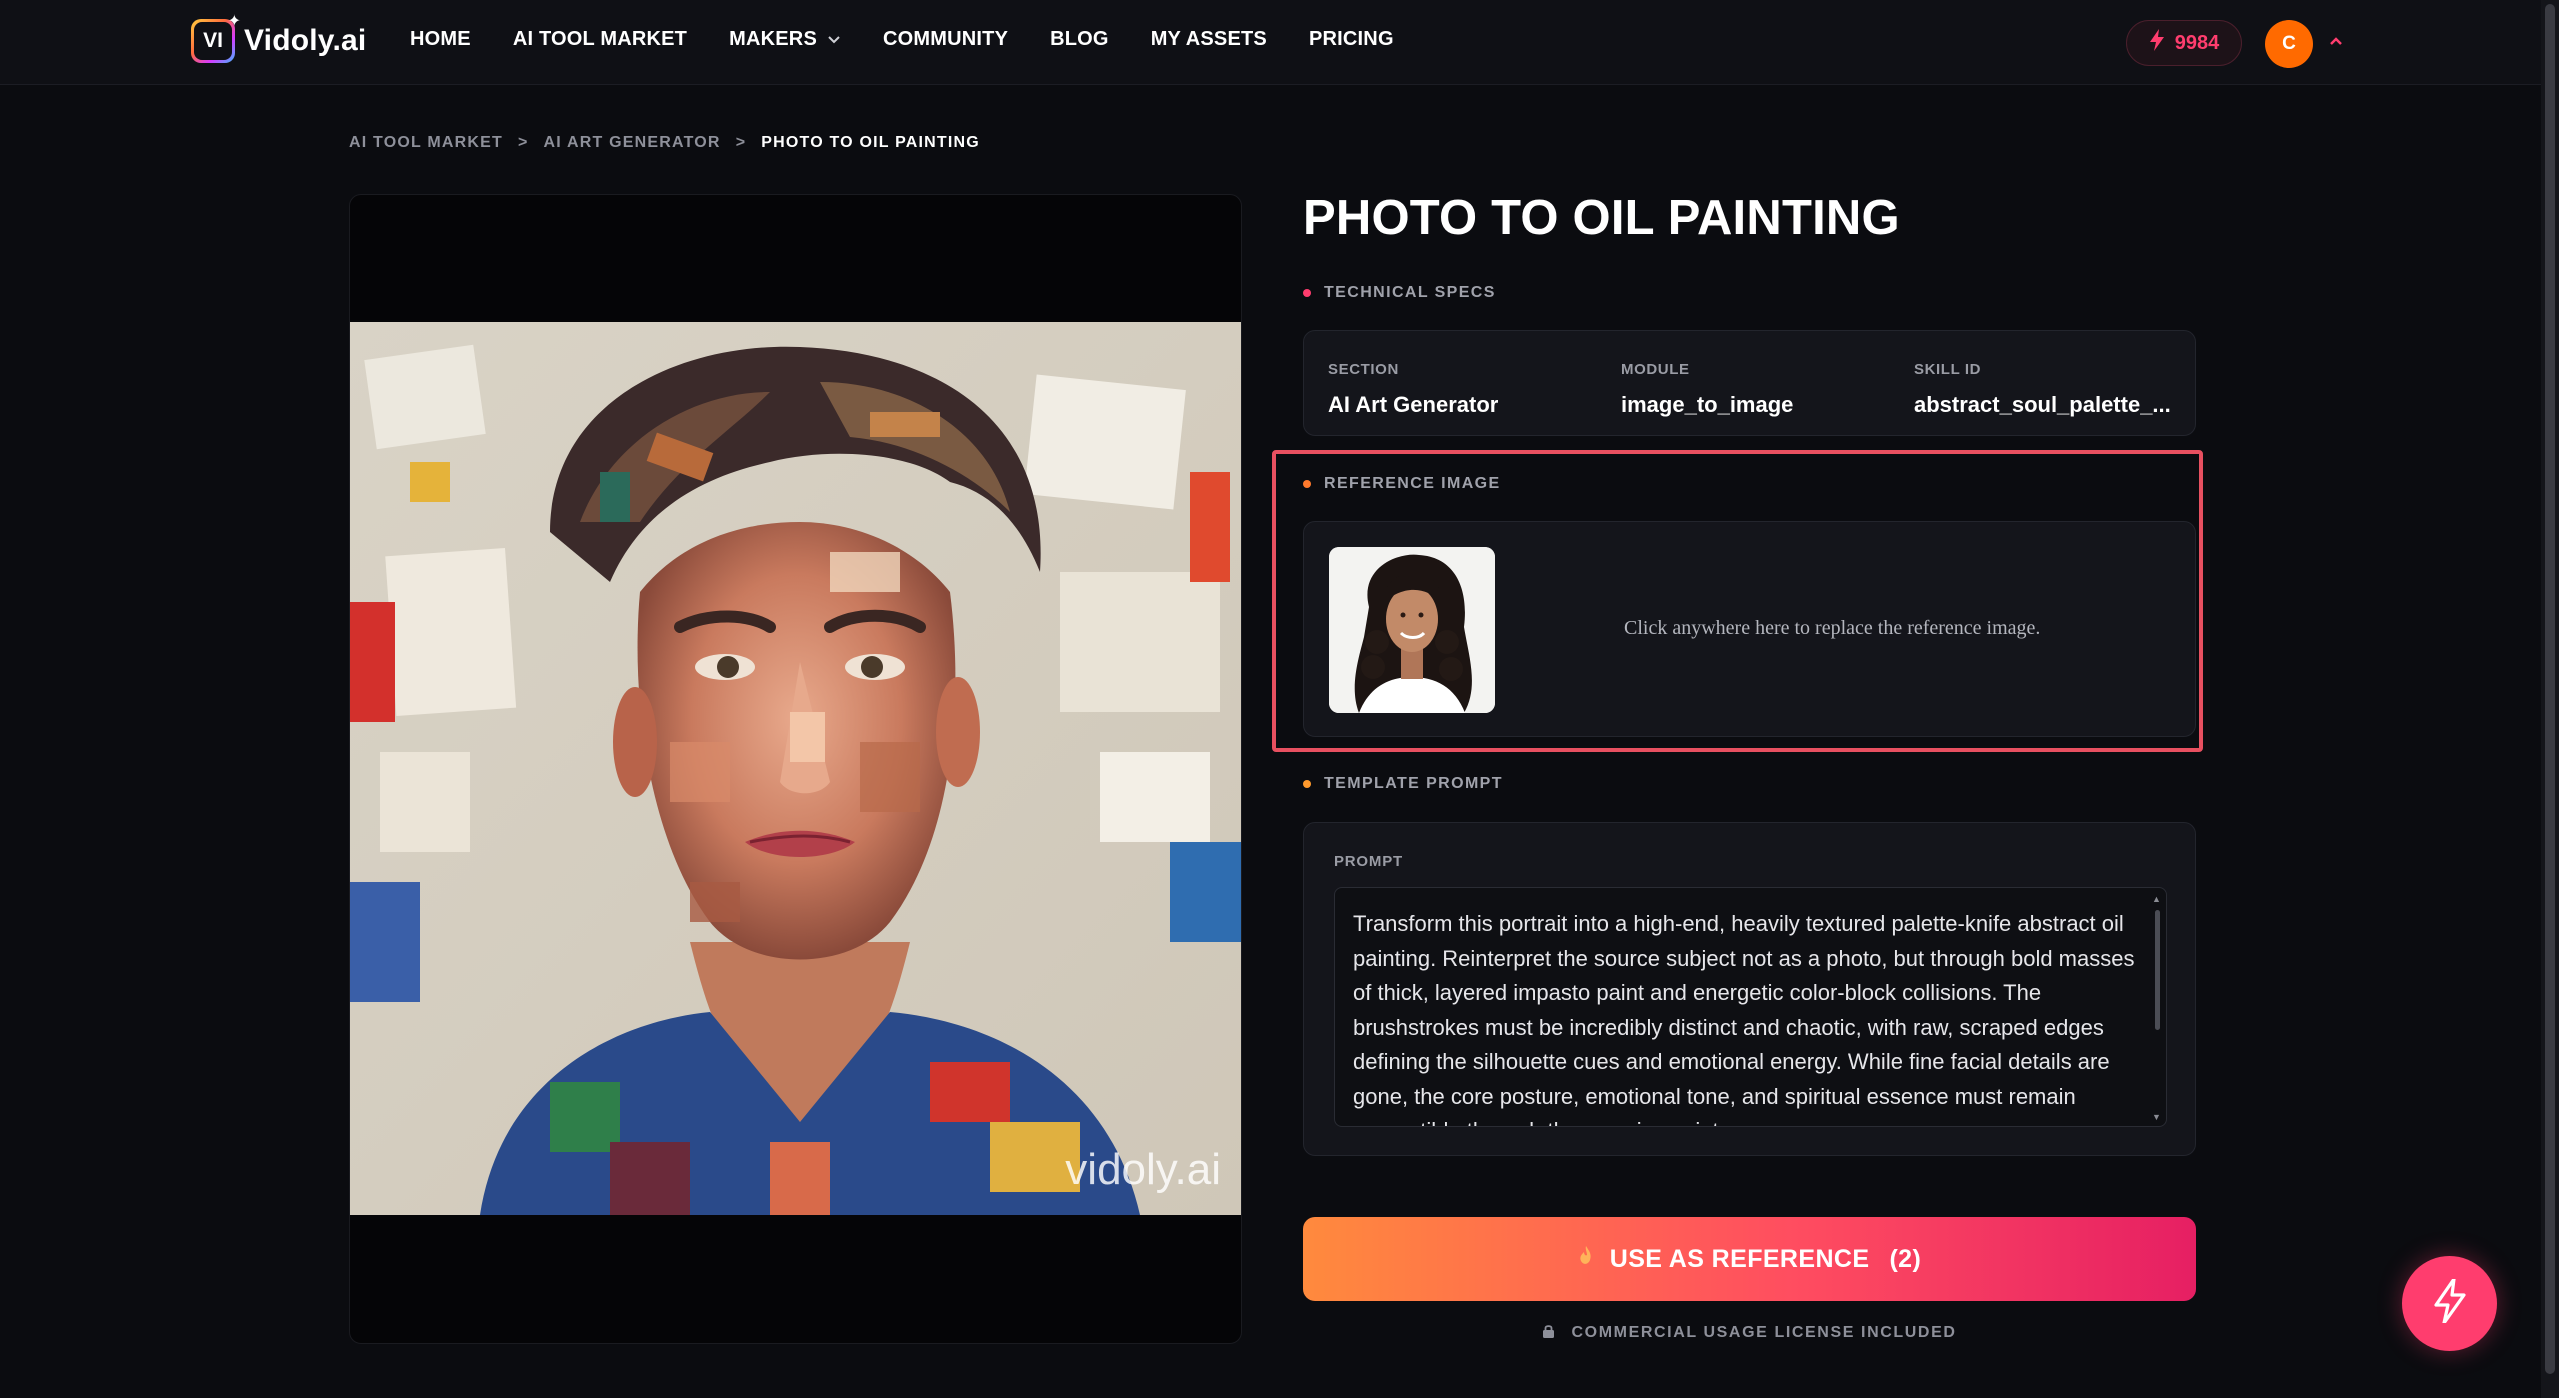  What do you see at coordinates (1079, 39) in the screenshot?
I see `nav-blog: BLOG` at bounding box center [1079, 39].